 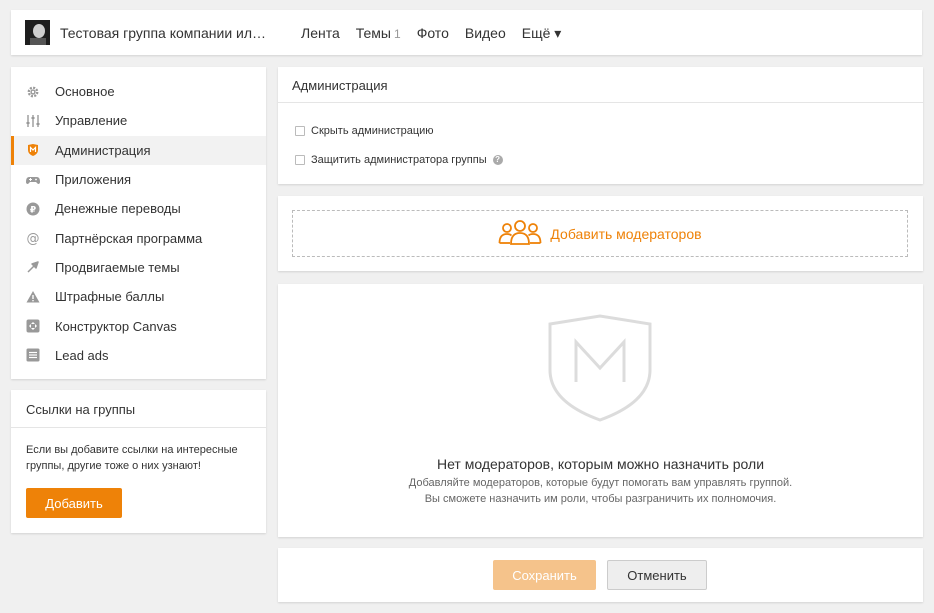 What do you see at coordinates (600, 575) in the screenshot?
I see `form-actions: Сохранить Отменить` at bounding box center [600, 575].